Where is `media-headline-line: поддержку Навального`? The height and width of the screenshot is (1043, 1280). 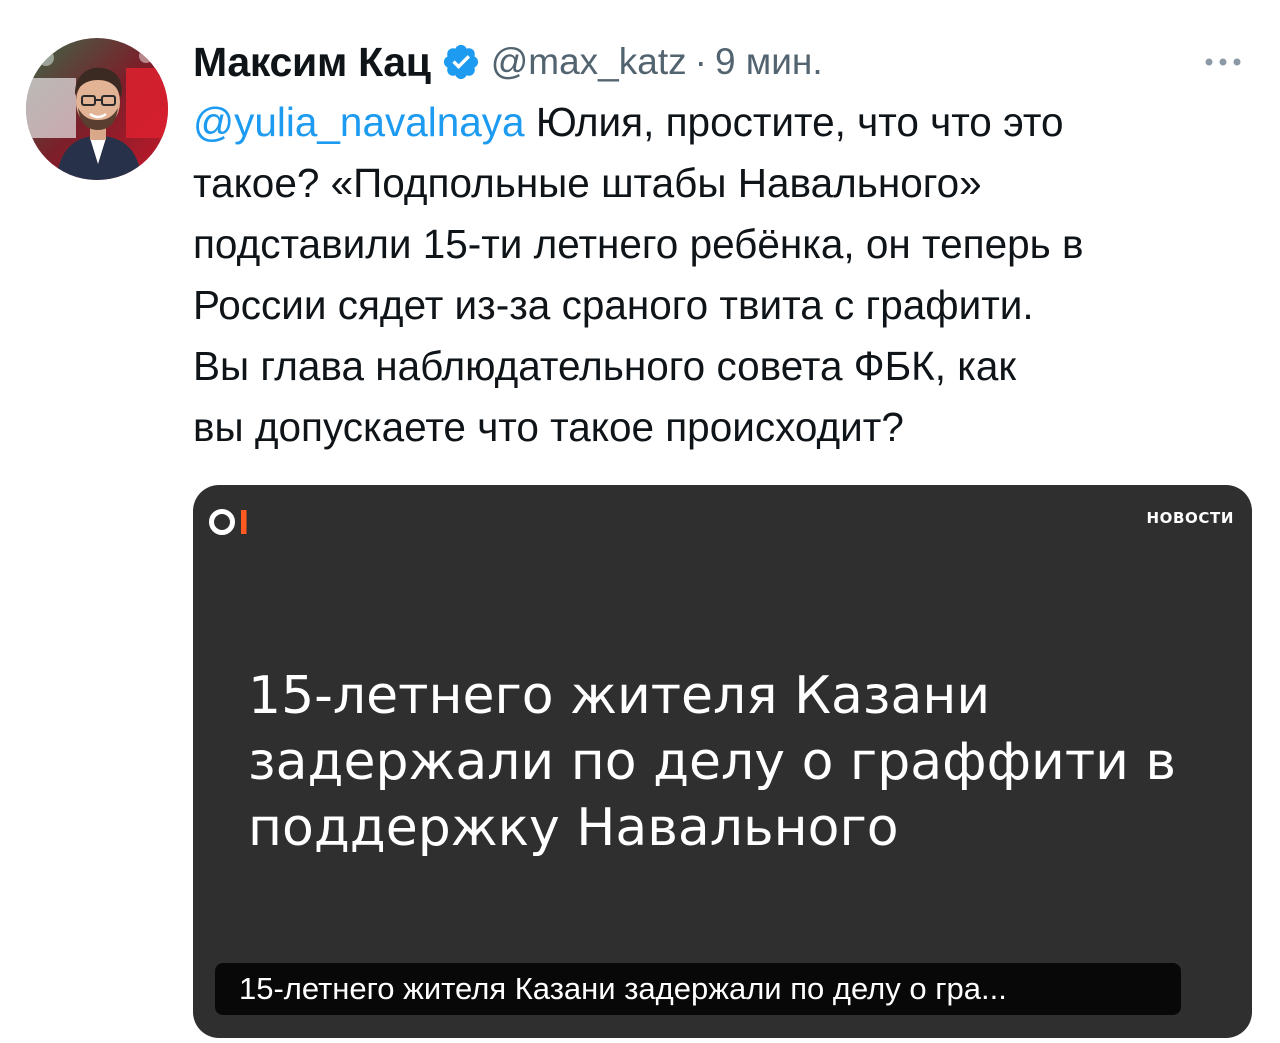
media-headline-line: поддержку Навального is located at coordinates (573, 828).